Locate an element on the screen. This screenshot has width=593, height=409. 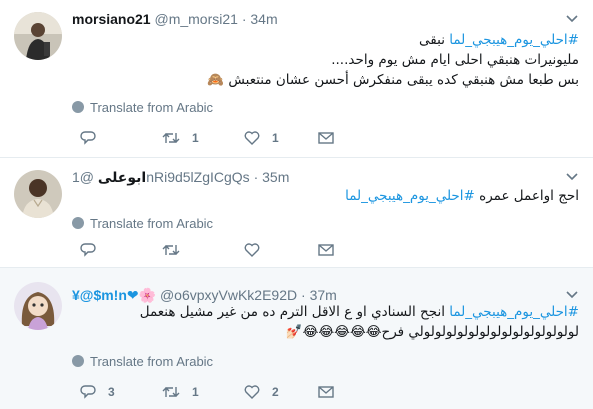
display-name: ابوعلى is located at coordinates (122, 177).